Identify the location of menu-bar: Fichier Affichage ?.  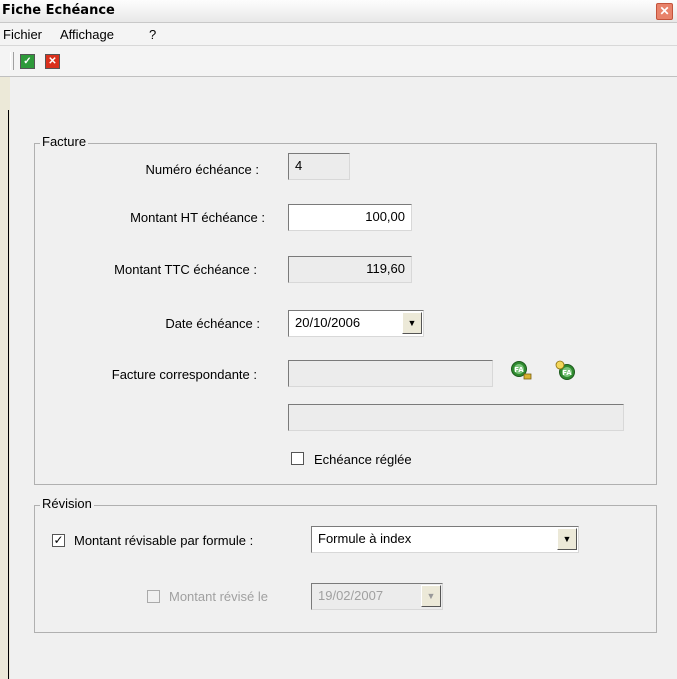
(338, 34).